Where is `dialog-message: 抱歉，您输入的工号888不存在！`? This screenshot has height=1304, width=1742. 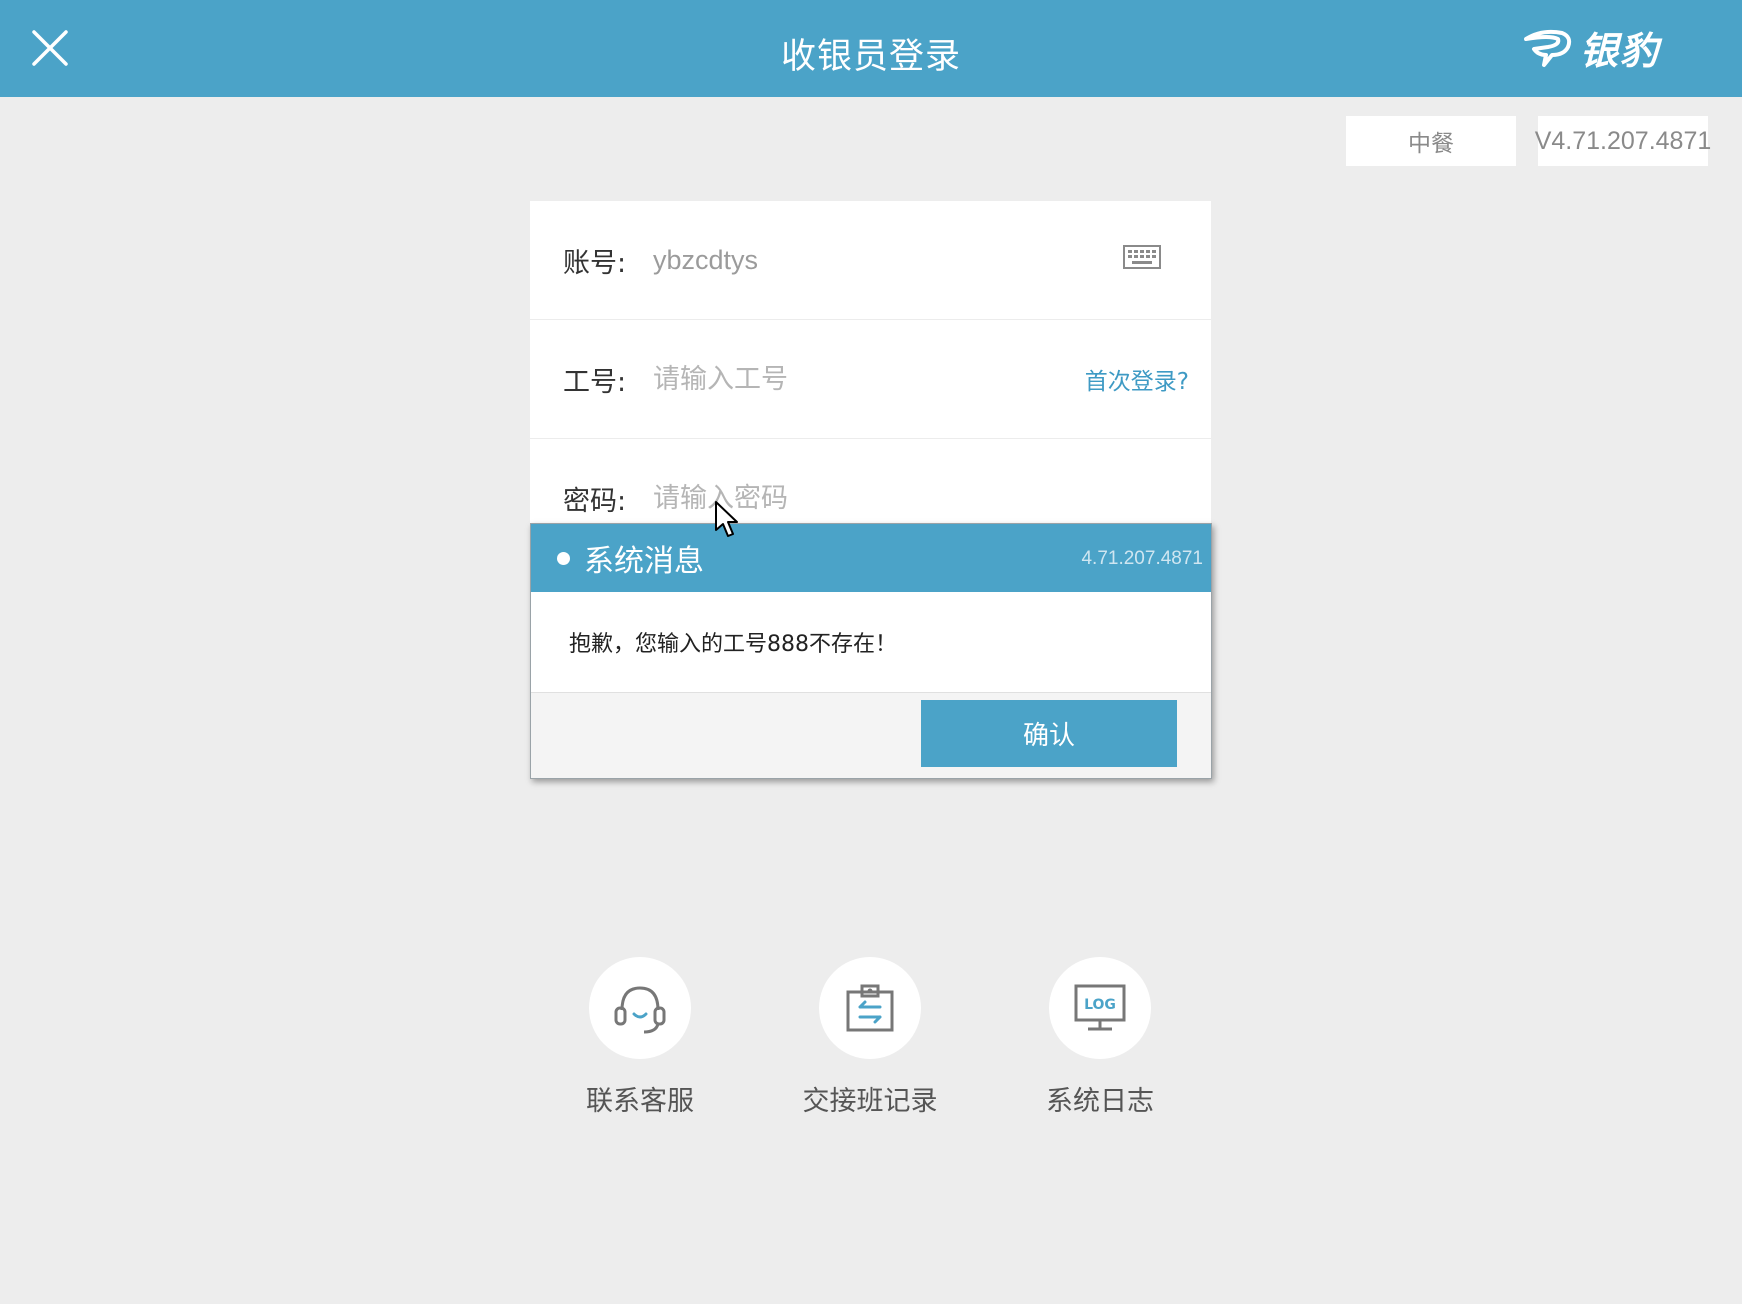 dialog-message: 抱歉，您输入的工号888不存在！ is located at coordinates (871, 642).